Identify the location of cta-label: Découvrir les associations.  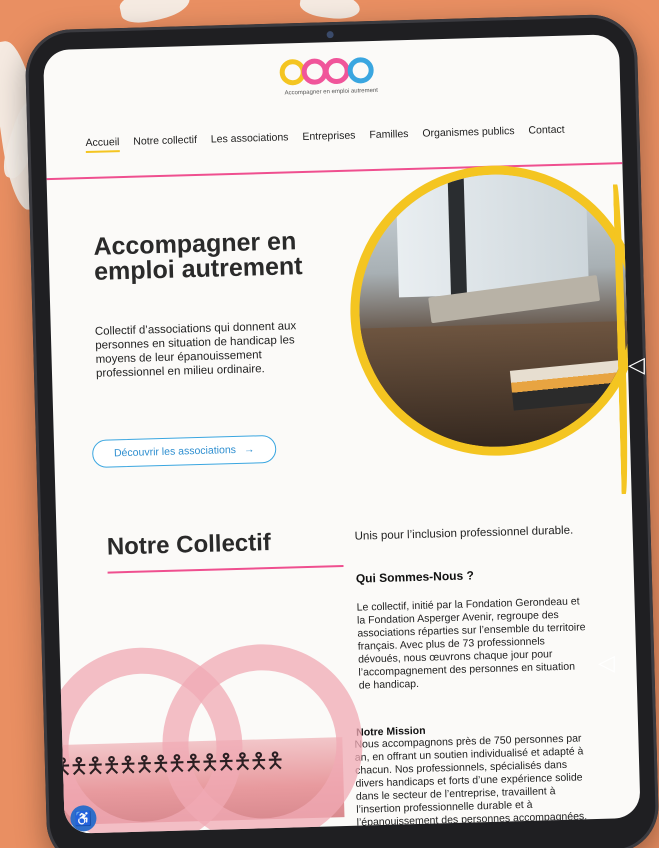
(175, 451).